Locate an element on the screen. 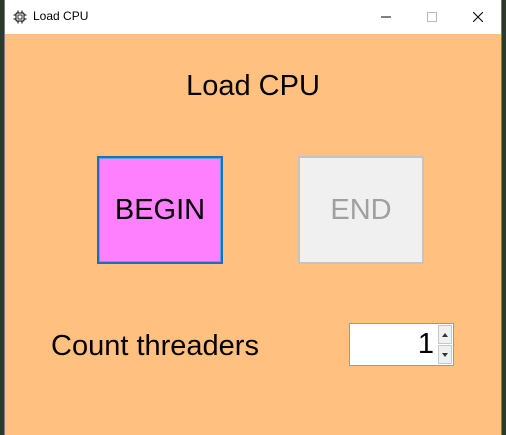  chevron-down-icon is located at coordinates (445, 354).